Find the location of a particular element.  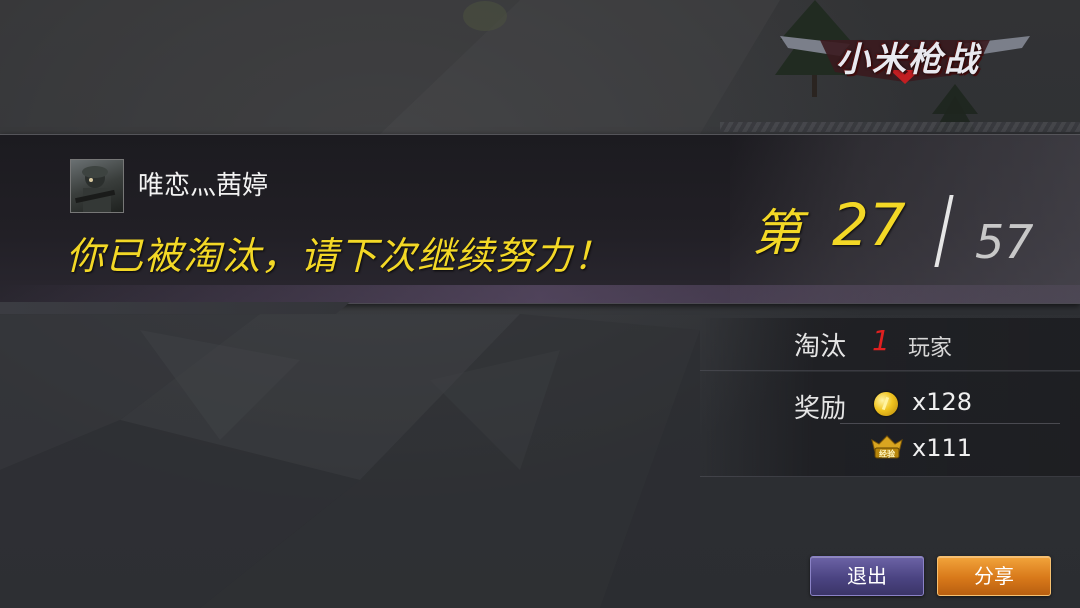

player-name: 唯恋灬茜婷 is located at coordinates (203, 186).